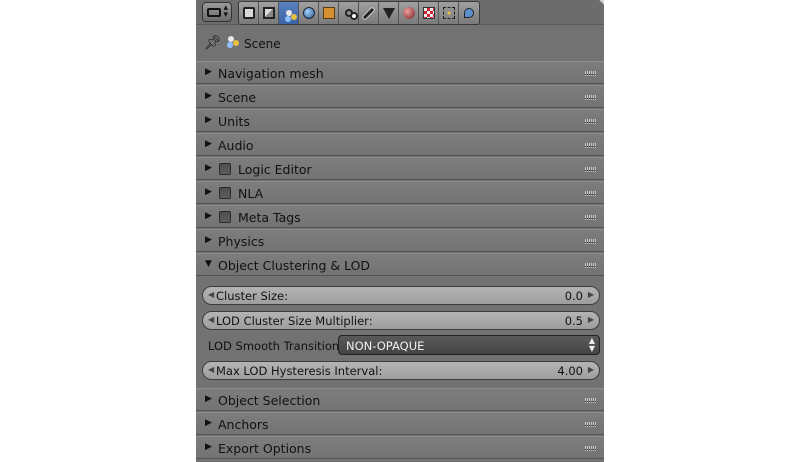 The image size is (800, 462). I want to click on panel-units: ▶ Units, so click(400, 120).